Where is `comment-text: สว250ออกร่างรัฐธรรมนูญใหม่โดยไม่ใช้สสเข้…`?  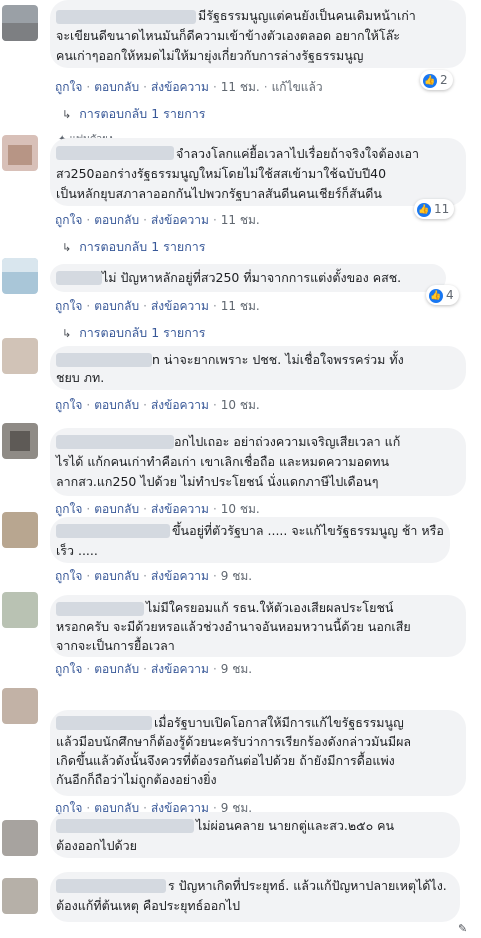 comment-text: สว250ออกร่างรัฐธรรมนูญใหม่โดยไม่ใช้สสเข้… is located at coordinates (221, 173).